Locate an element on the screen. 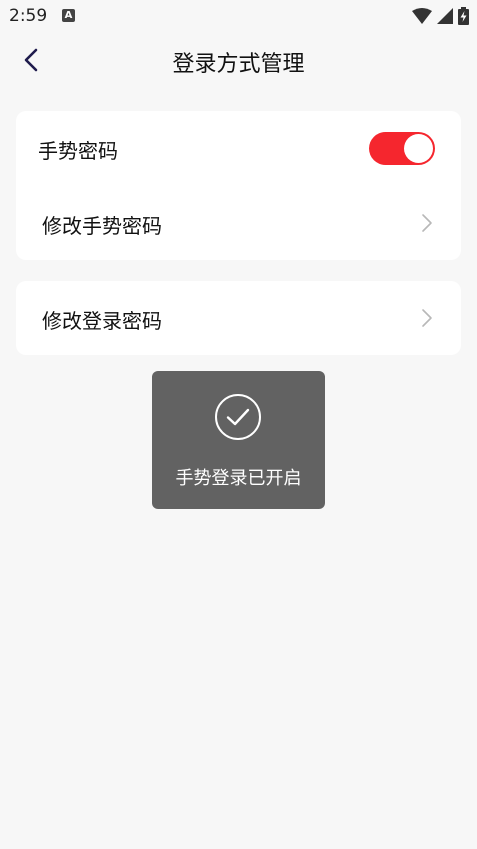 This screenshot has height=849, width=477. battery-charging-icon is located at coordinates (463, 16).